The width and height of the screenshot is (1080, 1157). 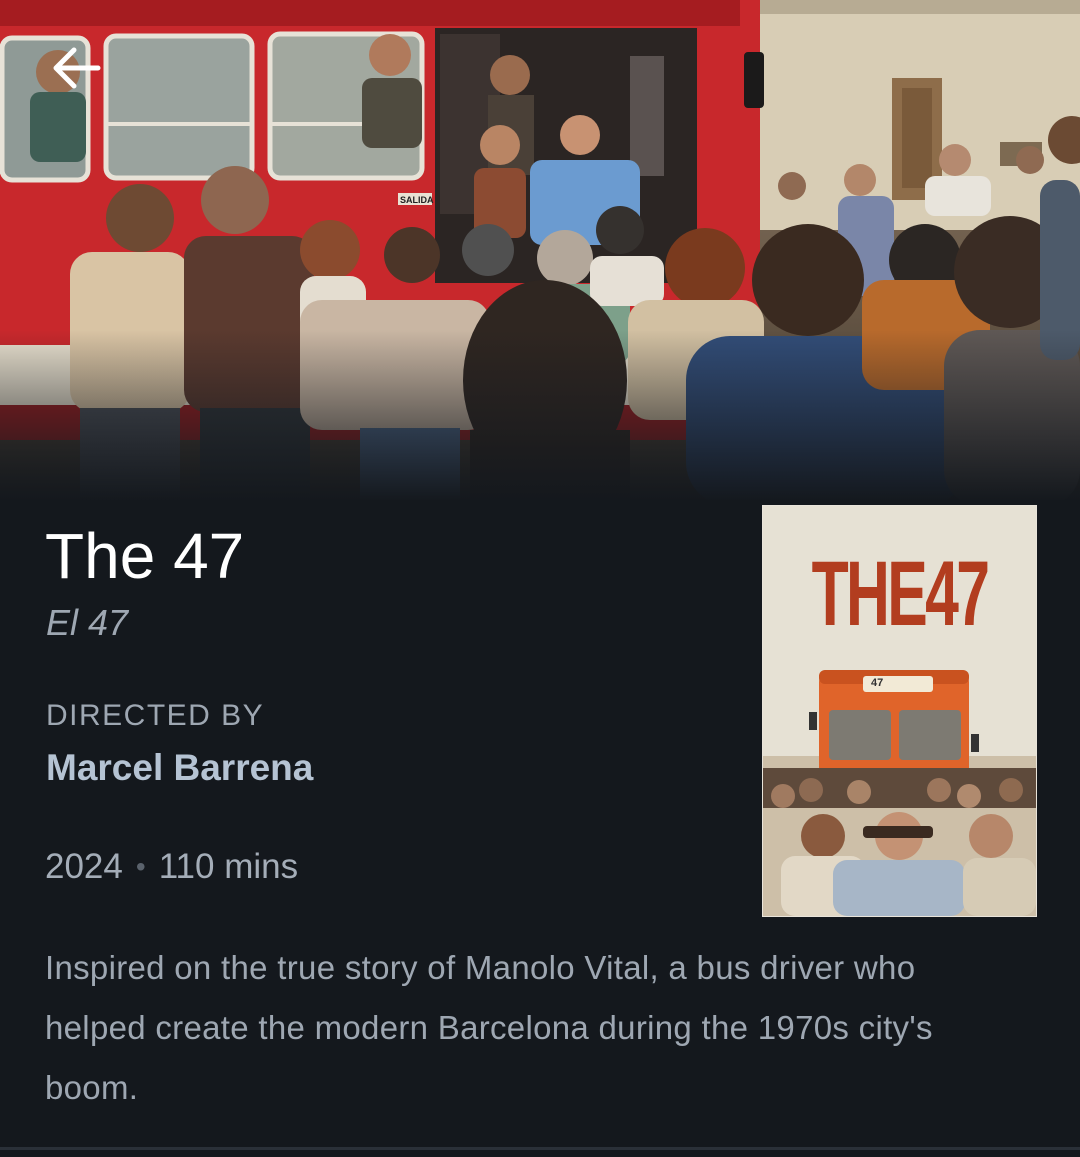 What do you see at coordinates (877, 683) in the screenshot?
I see `poster-route-sign: 47` at bounding box center [877, 683].